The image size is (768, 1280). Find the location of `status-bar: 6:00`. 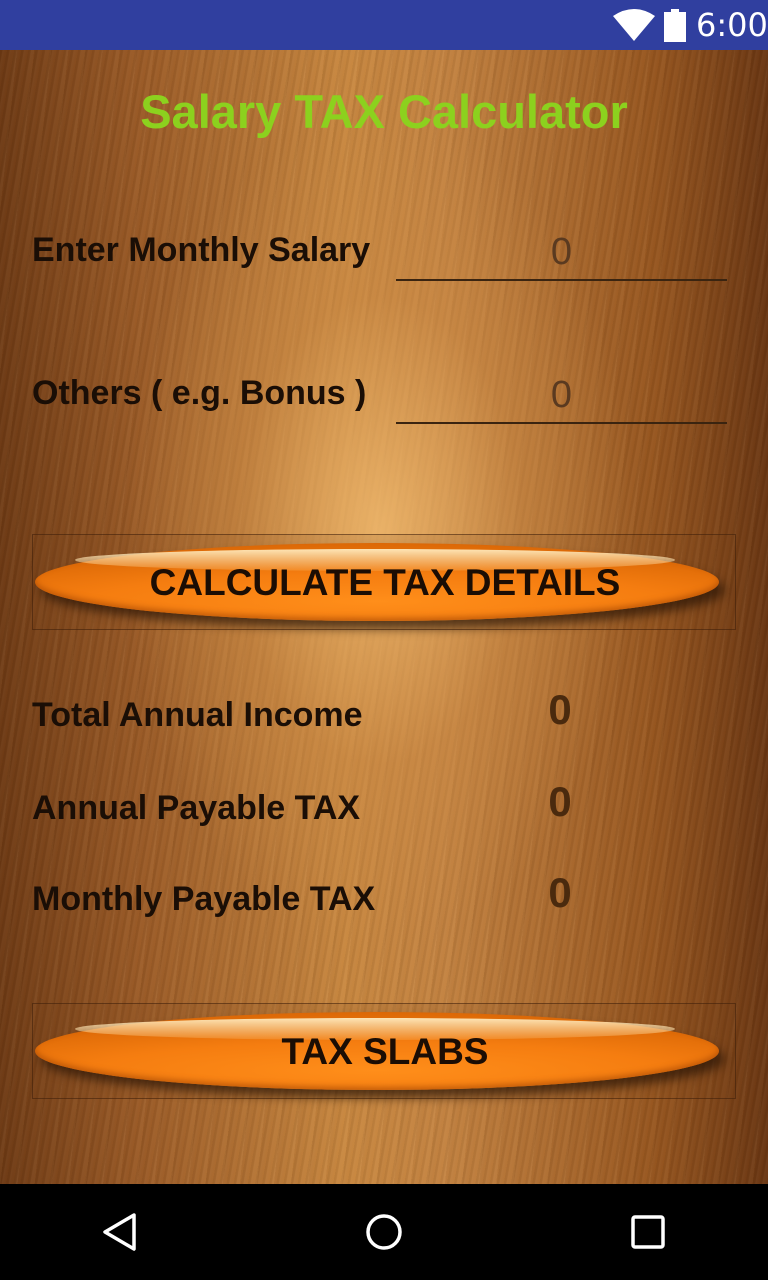

status-bar: 6:00 is located at coordinates (384, 25).